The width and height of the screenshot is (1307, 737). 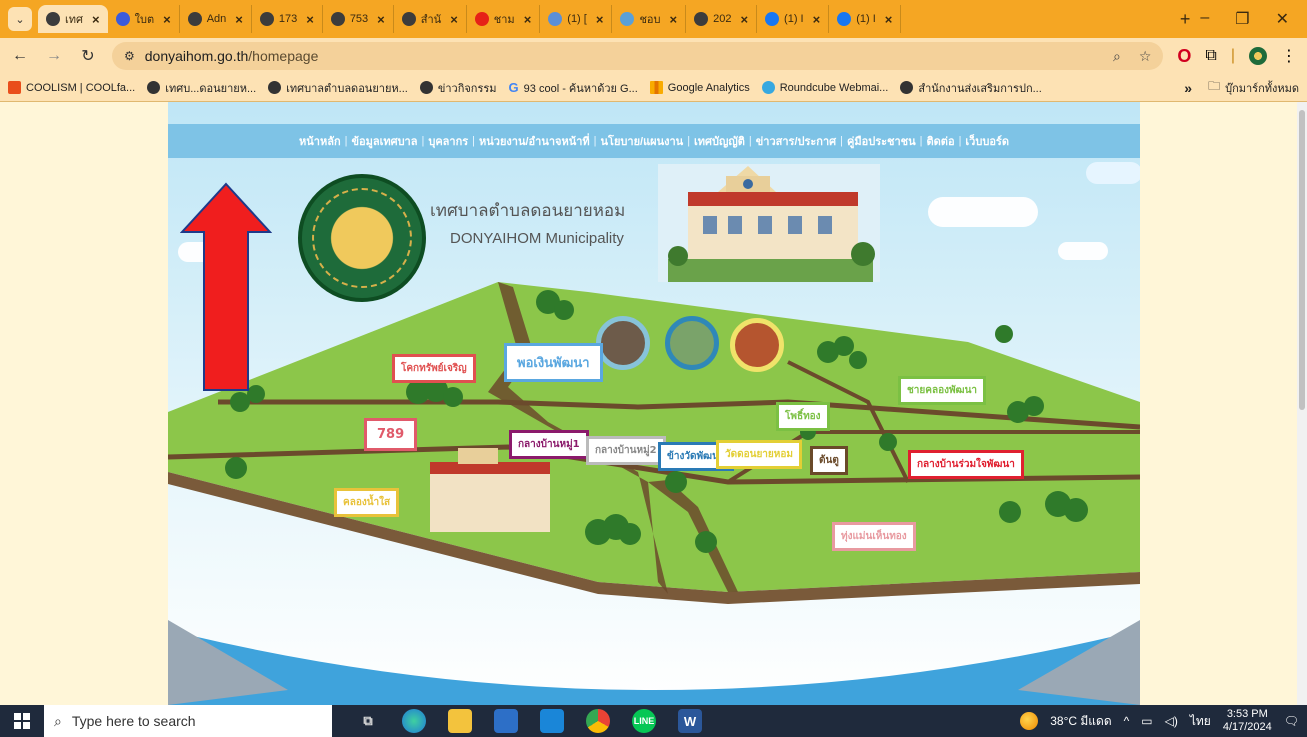 I want to click on tab-title: Adn, so click(x=216, y=19).